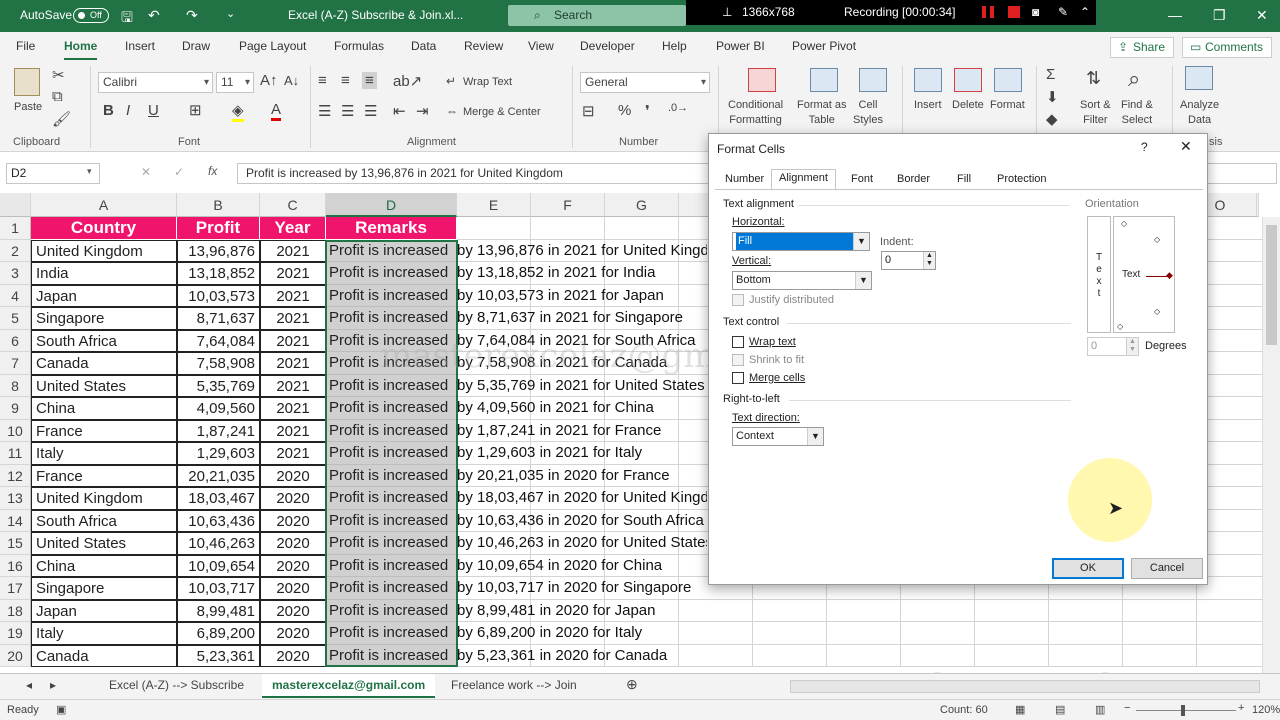  I want to click on normal-view-icon: ▦, so click(1020, 709).